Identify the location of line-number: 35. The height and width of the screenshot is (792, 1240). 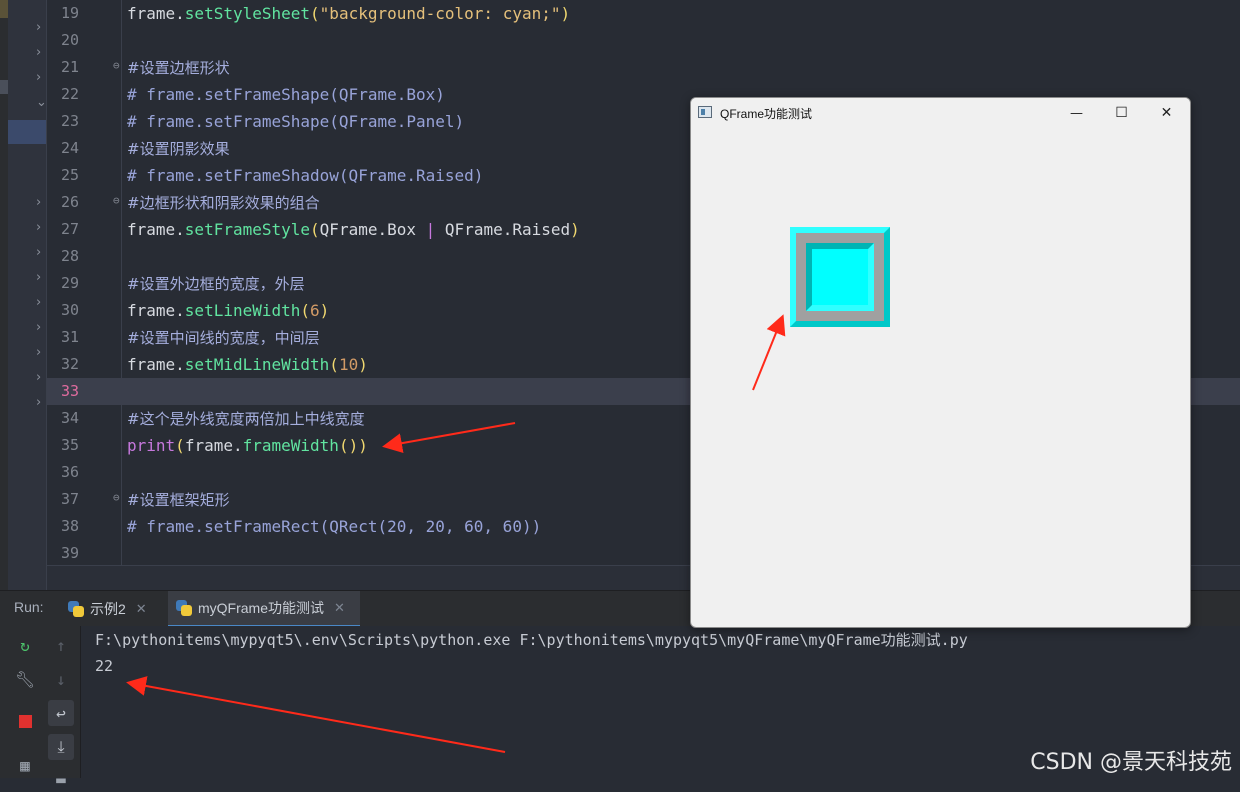
(69, 445).